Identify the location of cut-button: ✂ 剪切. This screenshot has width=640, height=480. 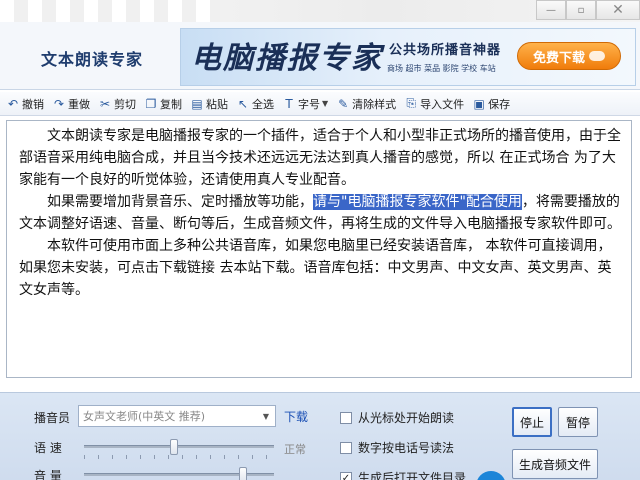
(117, 104).